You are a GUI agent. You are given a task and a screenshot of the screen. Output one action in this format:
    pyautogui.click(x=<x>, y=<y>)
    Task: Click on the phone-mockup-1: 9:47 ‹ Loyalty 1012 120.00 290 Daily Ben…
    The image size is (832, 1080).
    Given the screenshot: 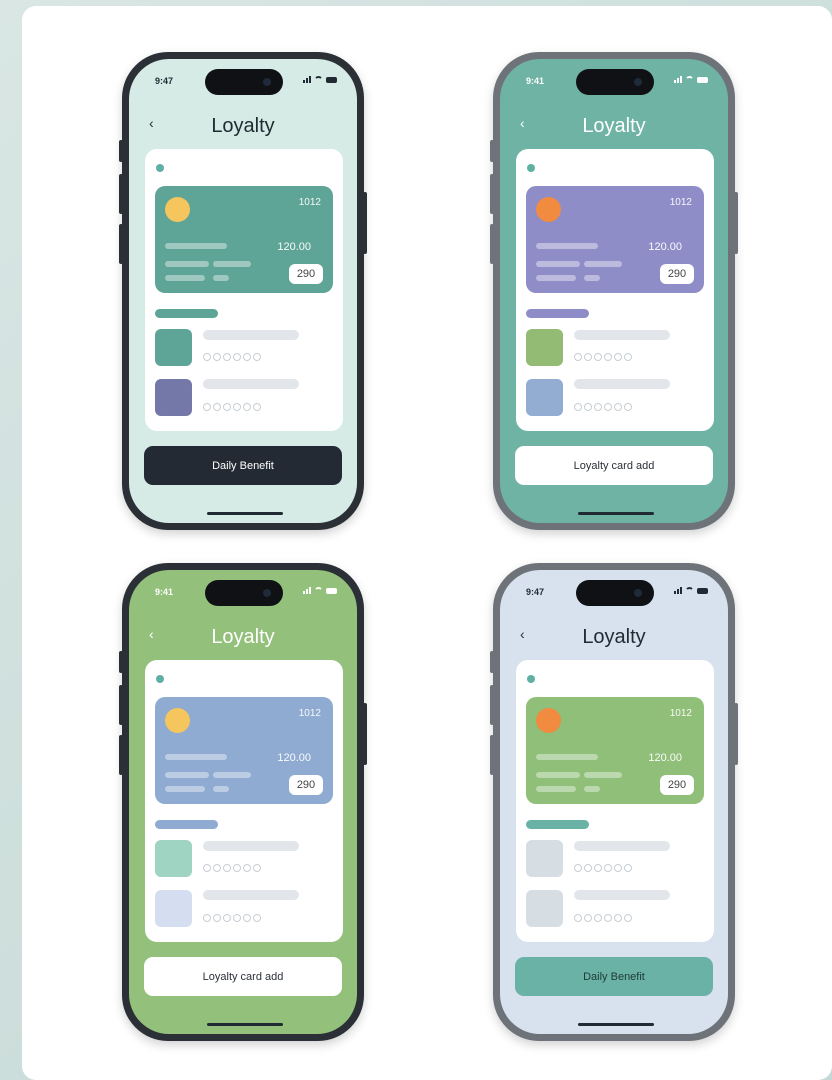 What is the action you would take?
    pyautogui.click(x=243, y=291)
    